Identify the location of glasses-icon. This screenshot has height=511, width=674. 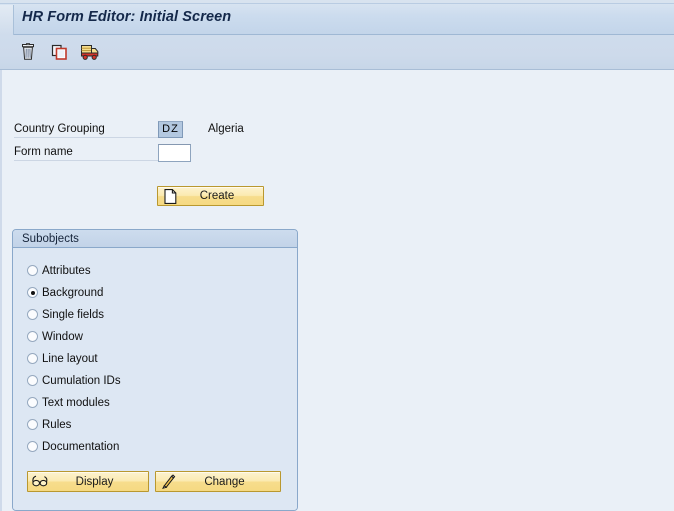
(40, 482).